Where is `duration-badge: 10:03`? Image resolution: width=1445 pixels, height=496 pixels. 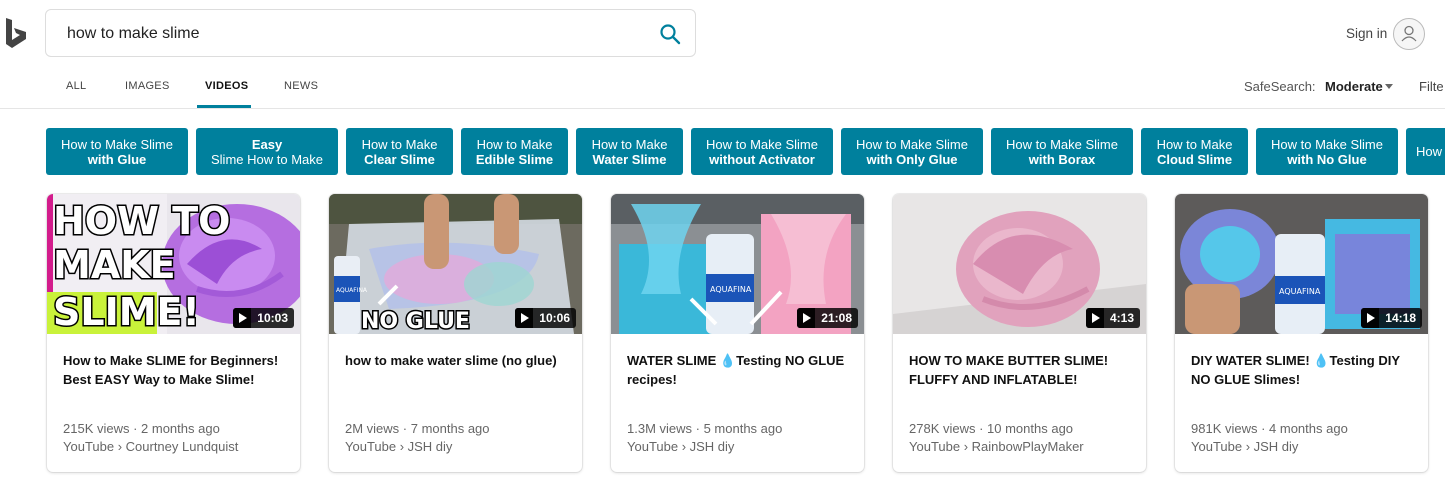
duration-badge: 10:03 is located at coordinates (263, 318).